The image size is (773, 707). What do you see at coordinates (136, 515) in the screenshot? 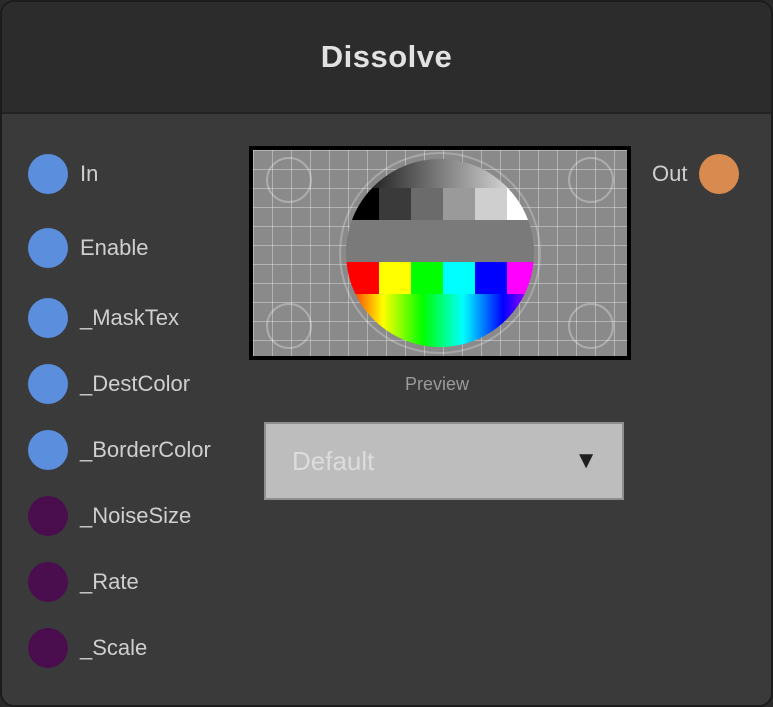
I see `port-label-noisesize: _NoiseSize` at bounding box center [136, 515].